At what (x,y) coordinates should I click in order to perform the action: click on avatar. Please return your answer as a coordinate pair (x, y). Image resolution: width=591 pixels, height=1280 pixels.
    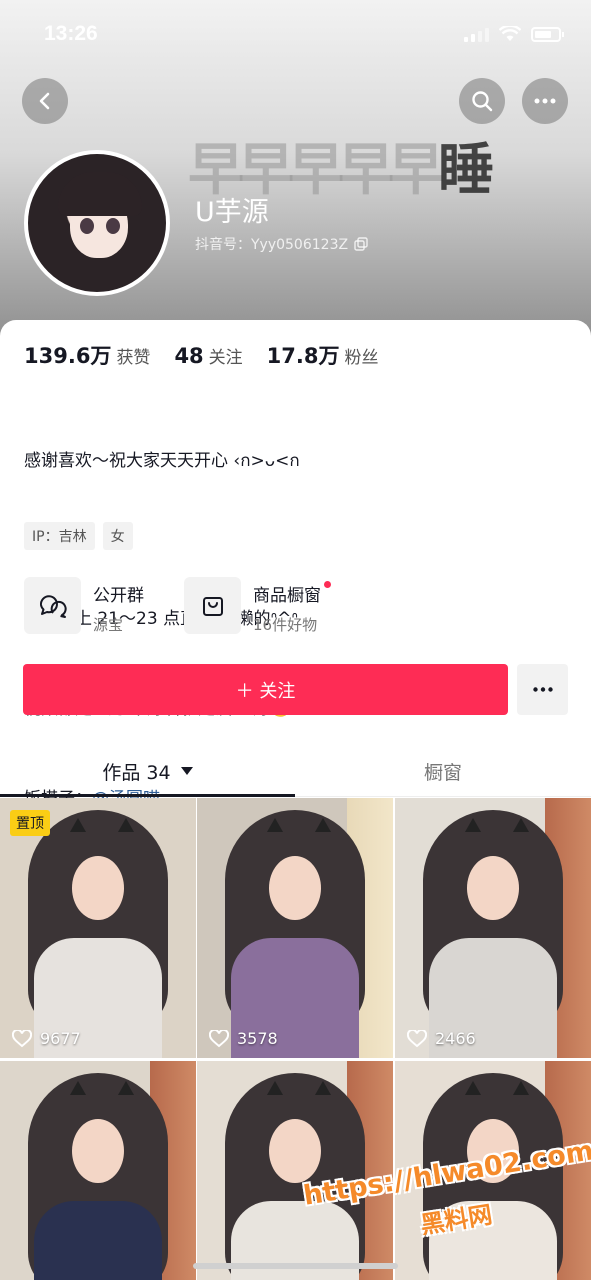
    Looking at the image, I should click on (97, 223).